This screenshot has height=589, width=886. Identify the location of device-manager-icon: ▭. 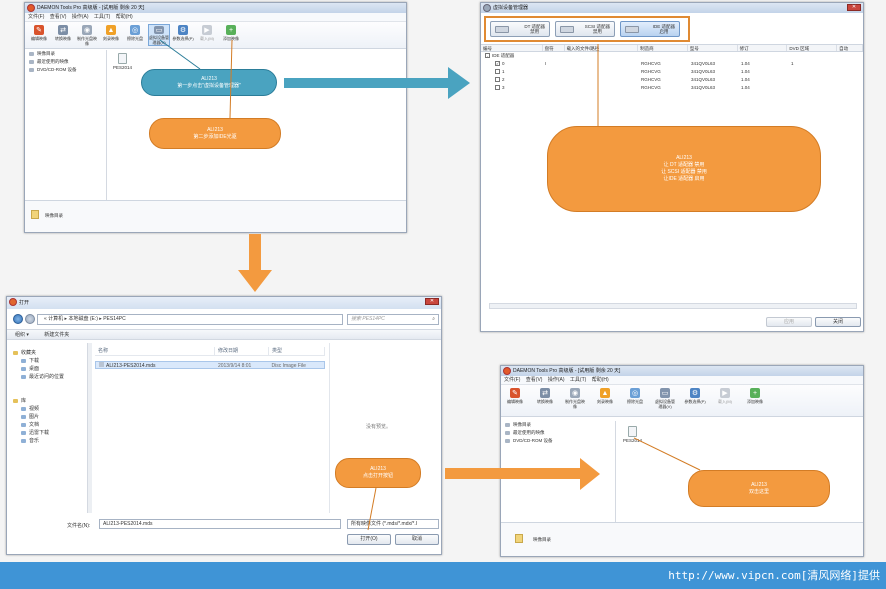
(159, 30).